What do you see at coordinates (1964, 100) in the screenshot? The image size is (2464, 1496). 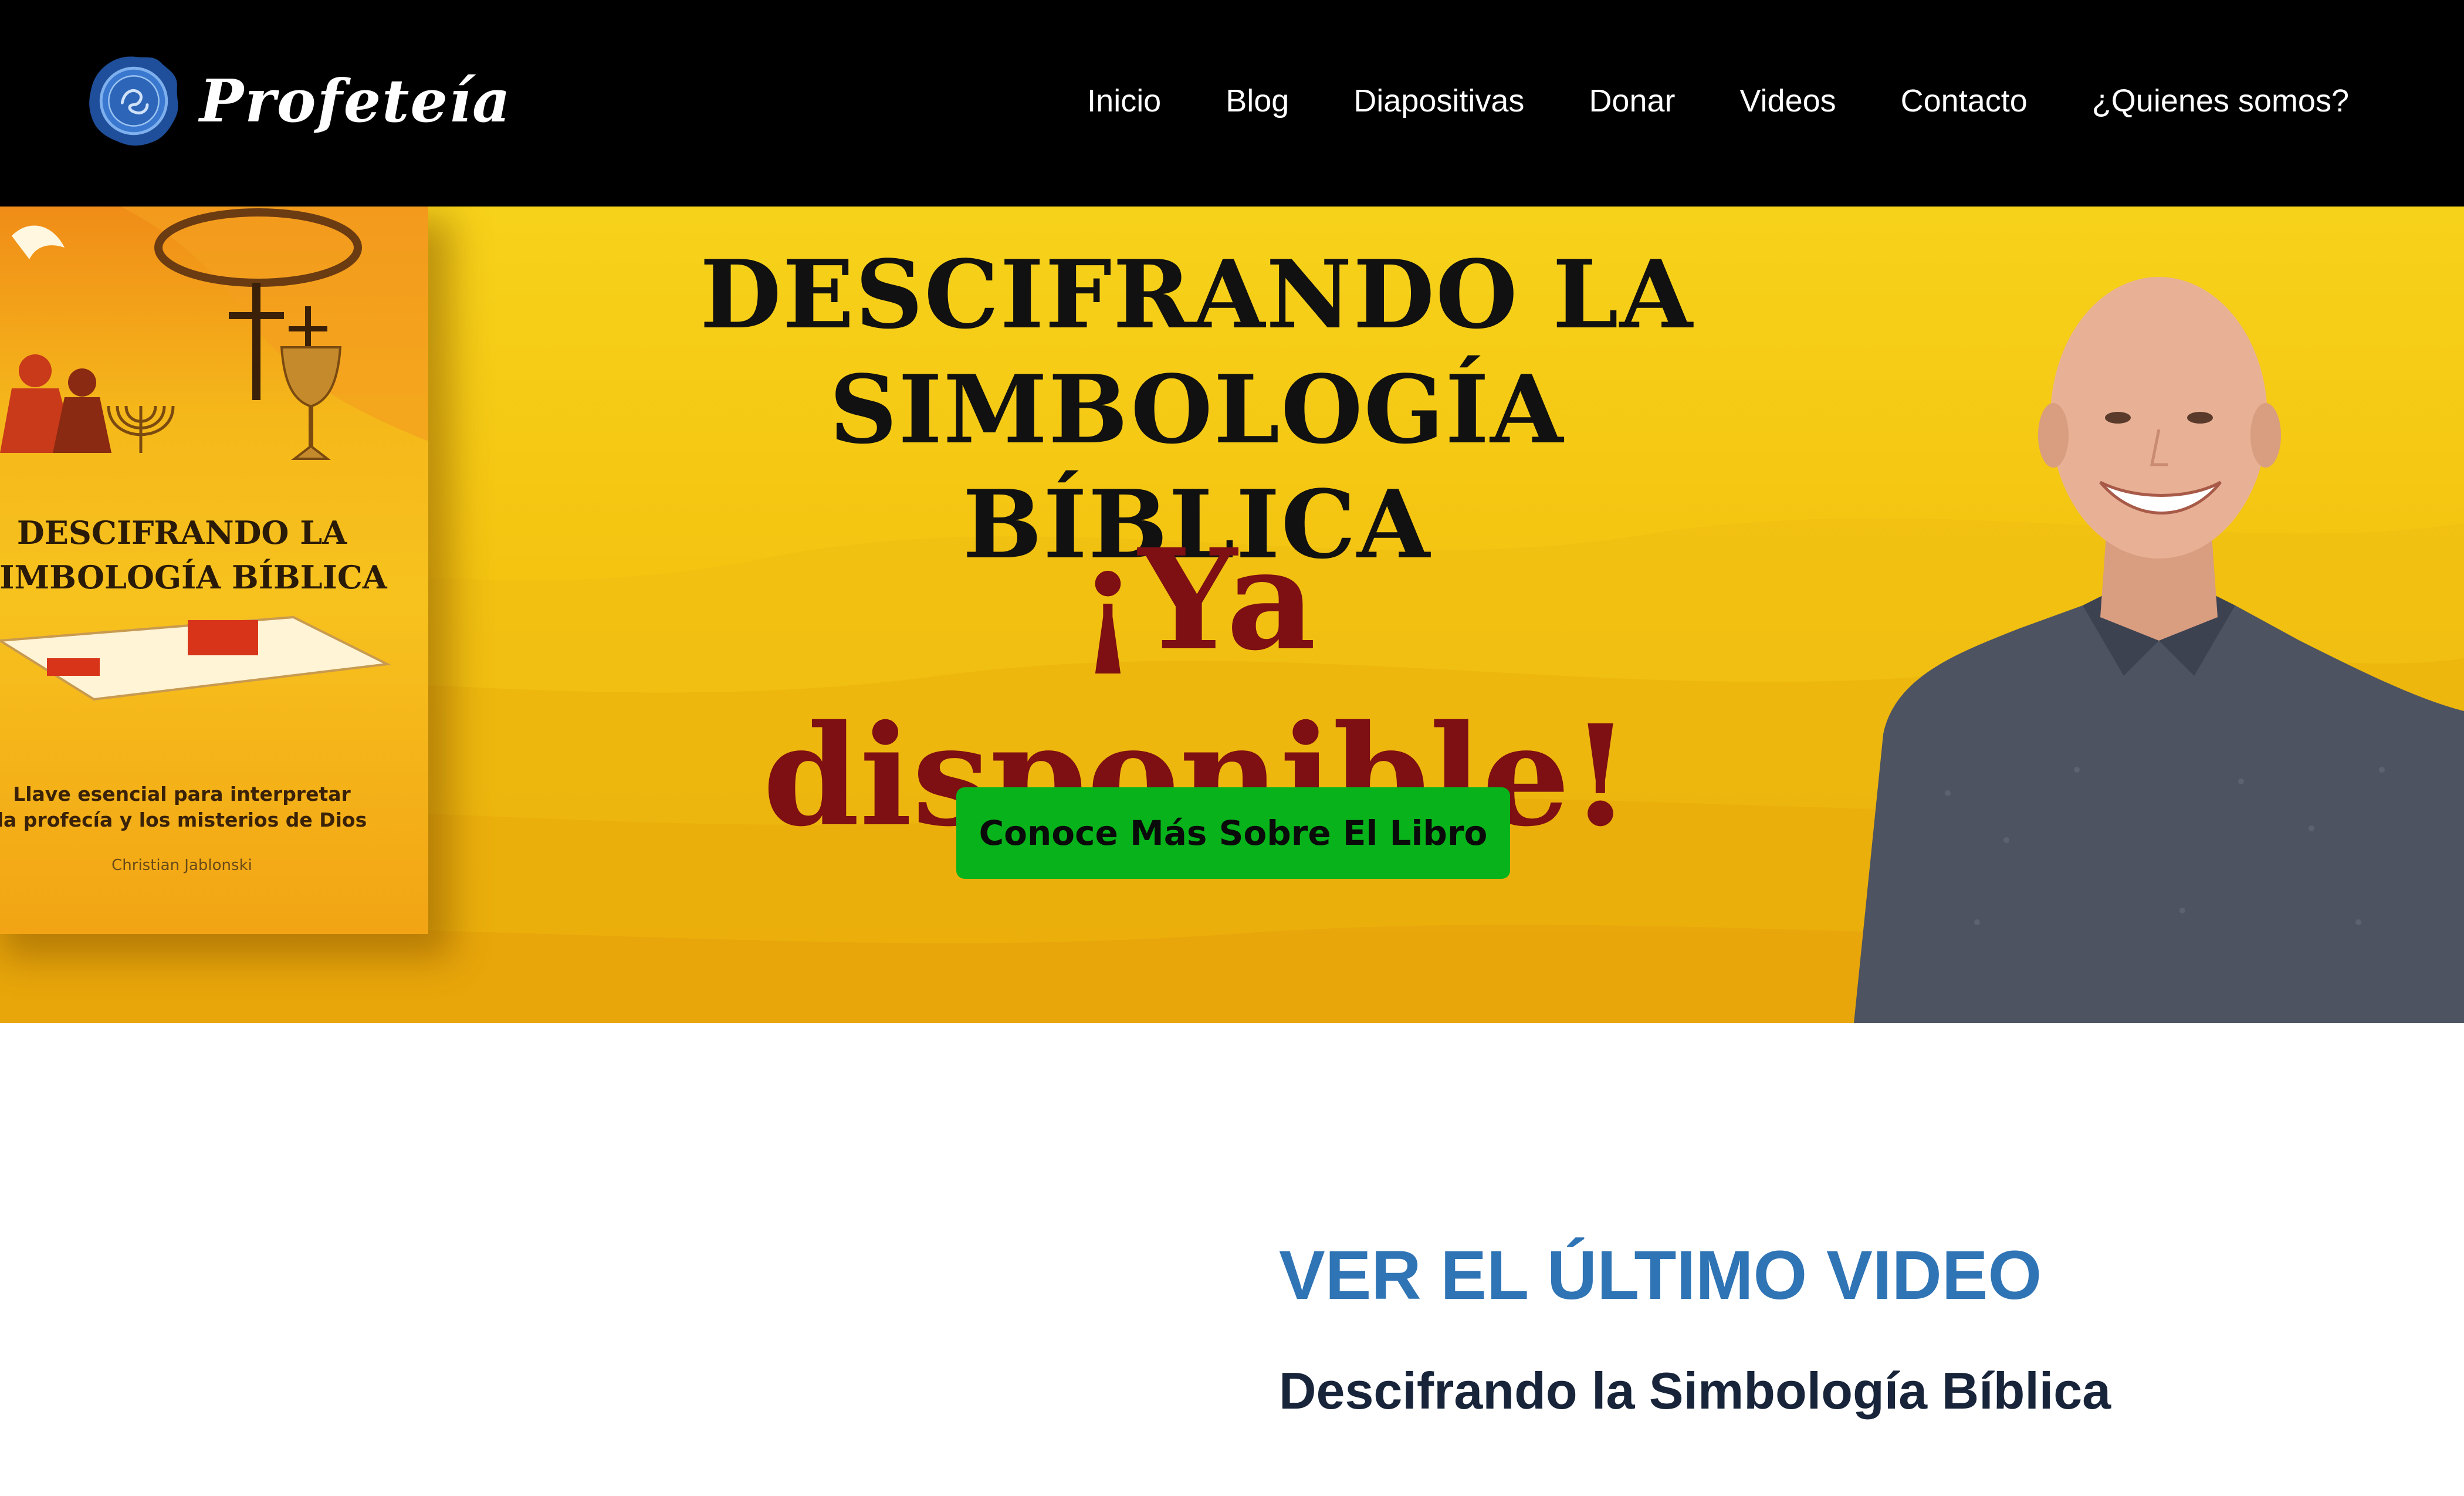 I see `nav-item-contacto: Contacto` at bounding box center [1964, 100].